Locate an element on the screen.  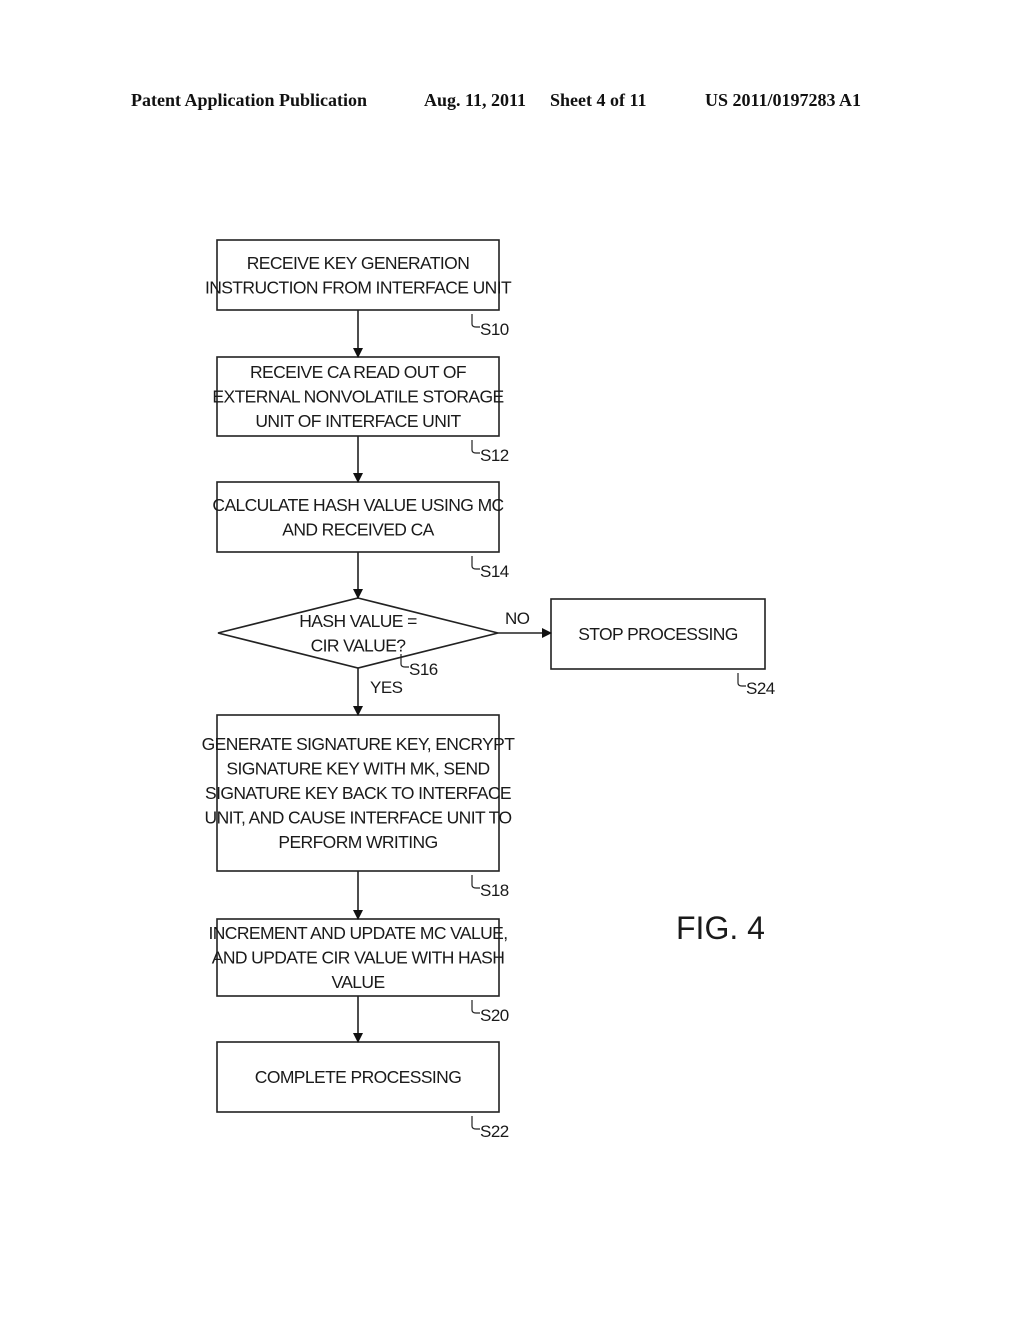
step-text-s18: GENERATE SIGNATURE KEY, ENCRYPT is located at coordinates (359, 744).